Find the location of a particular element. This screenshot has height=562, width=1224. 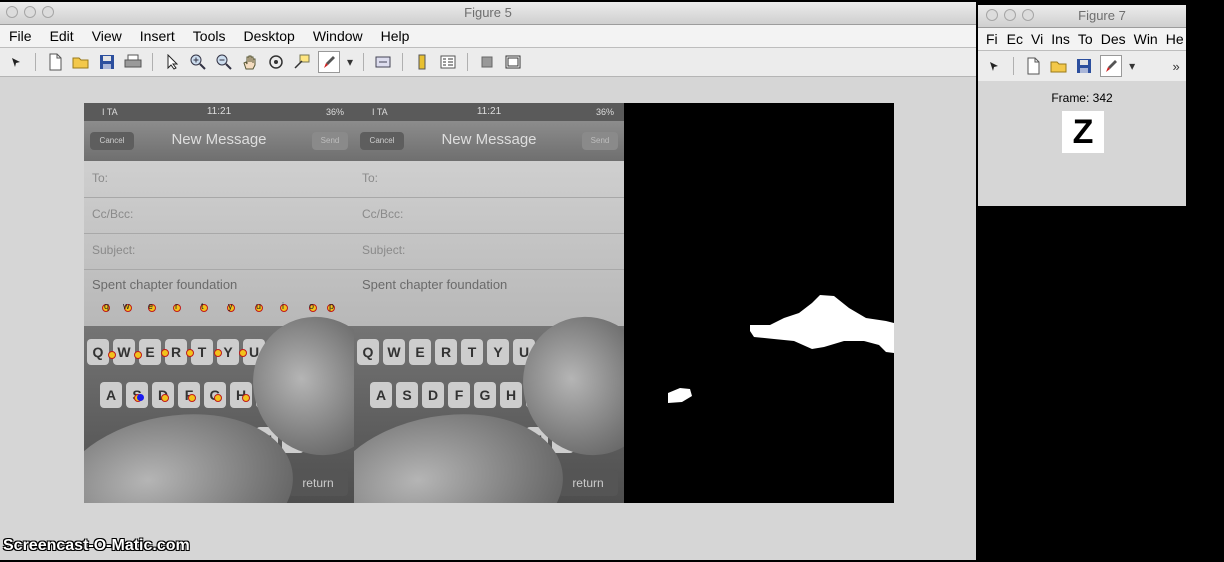

battery-text: 36% is located at coordinates (604, 112).